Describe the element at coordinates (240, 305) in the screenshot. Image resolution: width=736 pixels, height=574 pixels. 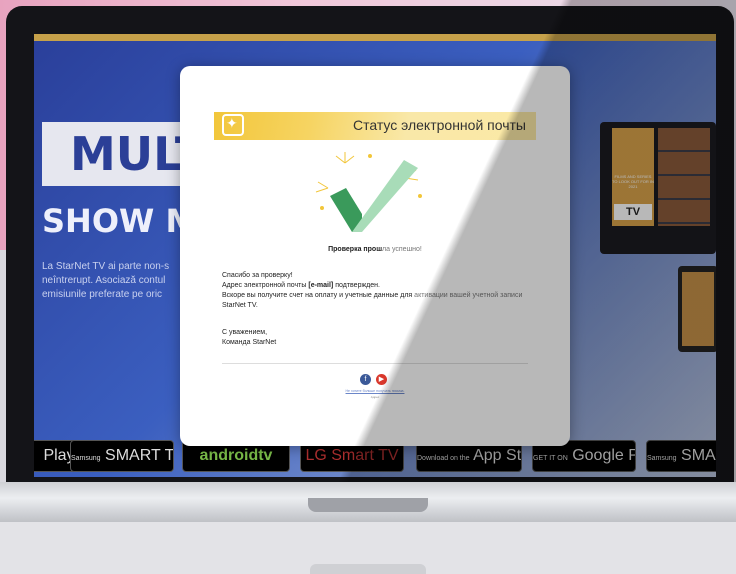
I see `account-tail: StarNet TV.` at that location.